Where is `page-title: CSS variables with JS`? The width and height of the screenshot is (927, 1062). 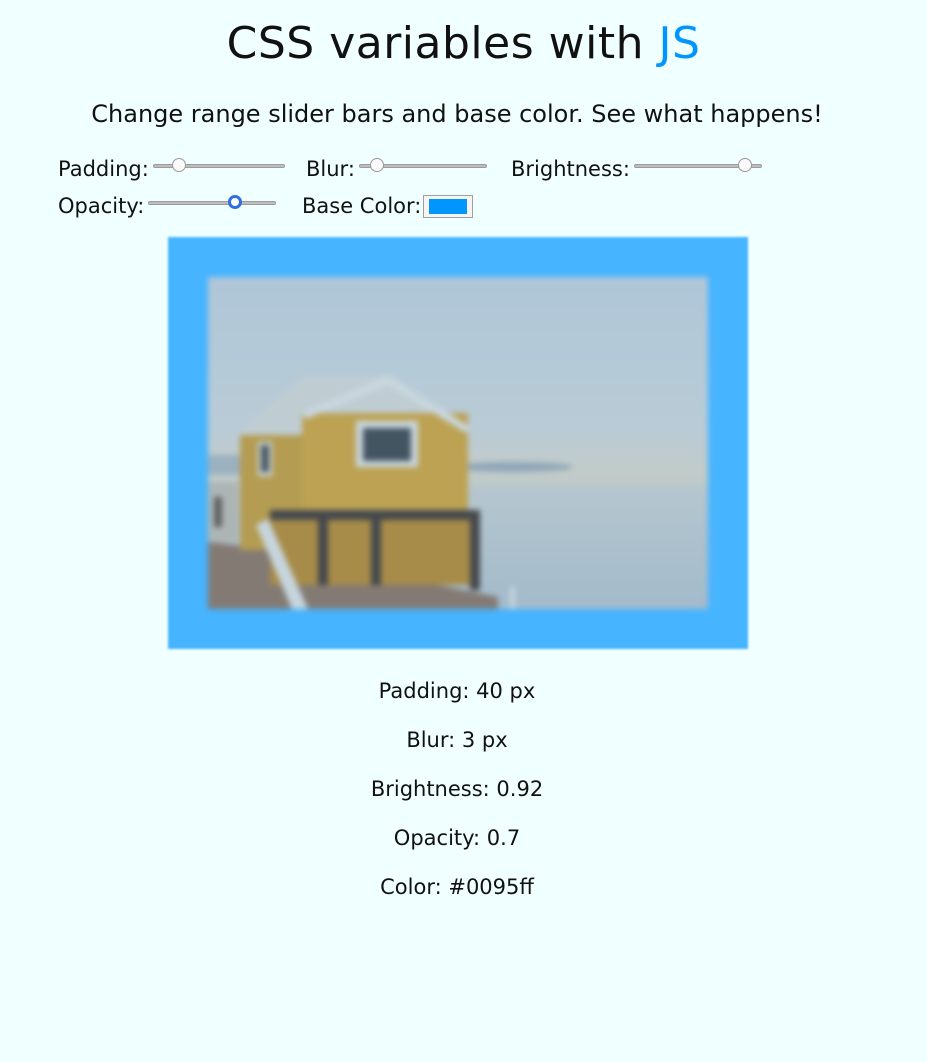 page-title: CSS variables with JS is located at coordinates (463, 44).